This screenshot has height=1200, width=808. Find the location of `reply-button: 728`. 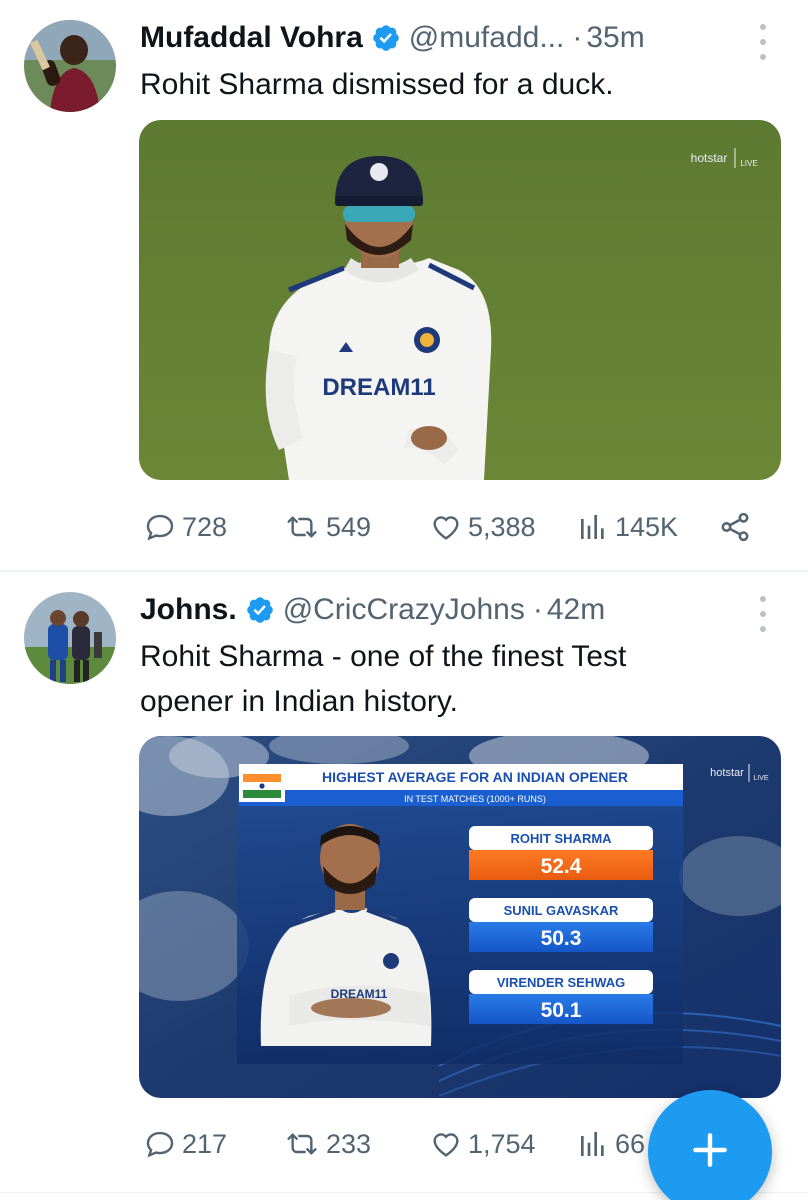

reply-button: 728 is located at coordinates (185, 527).